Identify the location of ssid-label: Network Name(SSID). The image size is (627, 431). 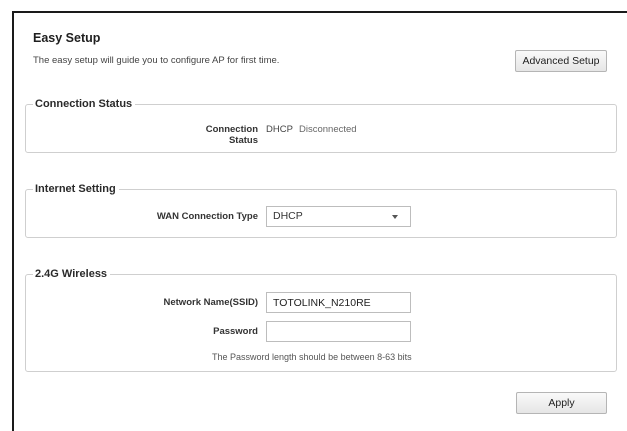
(211, 302).